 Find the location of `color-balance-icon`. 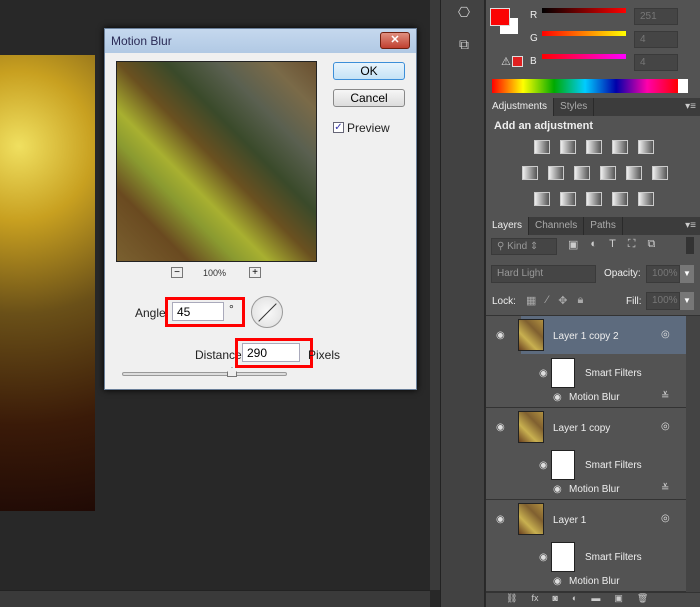

color-balance-icon is located at coordinates (556, 173).